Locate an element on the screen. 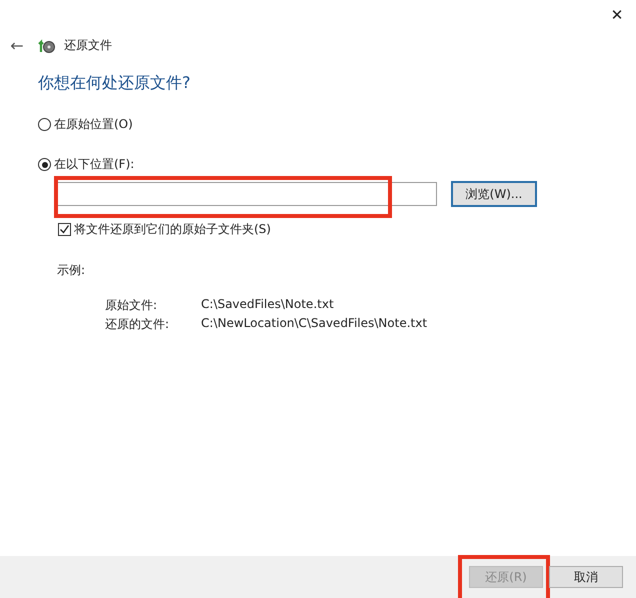 This screenshot has width=636, height=598. example-path: C:\SavedFiles\Note.txt is located at coordinates (268, 305).